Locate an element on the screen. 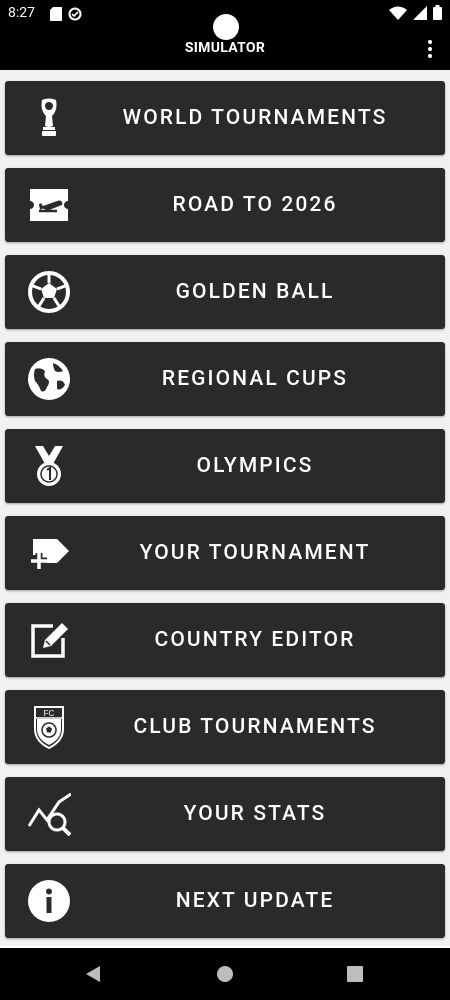 Image resolution: width=450 pixels, height=1000 pixels. world-tournaments-button: WORLD TOURNAMENTS is located at coordinates (225, 118).